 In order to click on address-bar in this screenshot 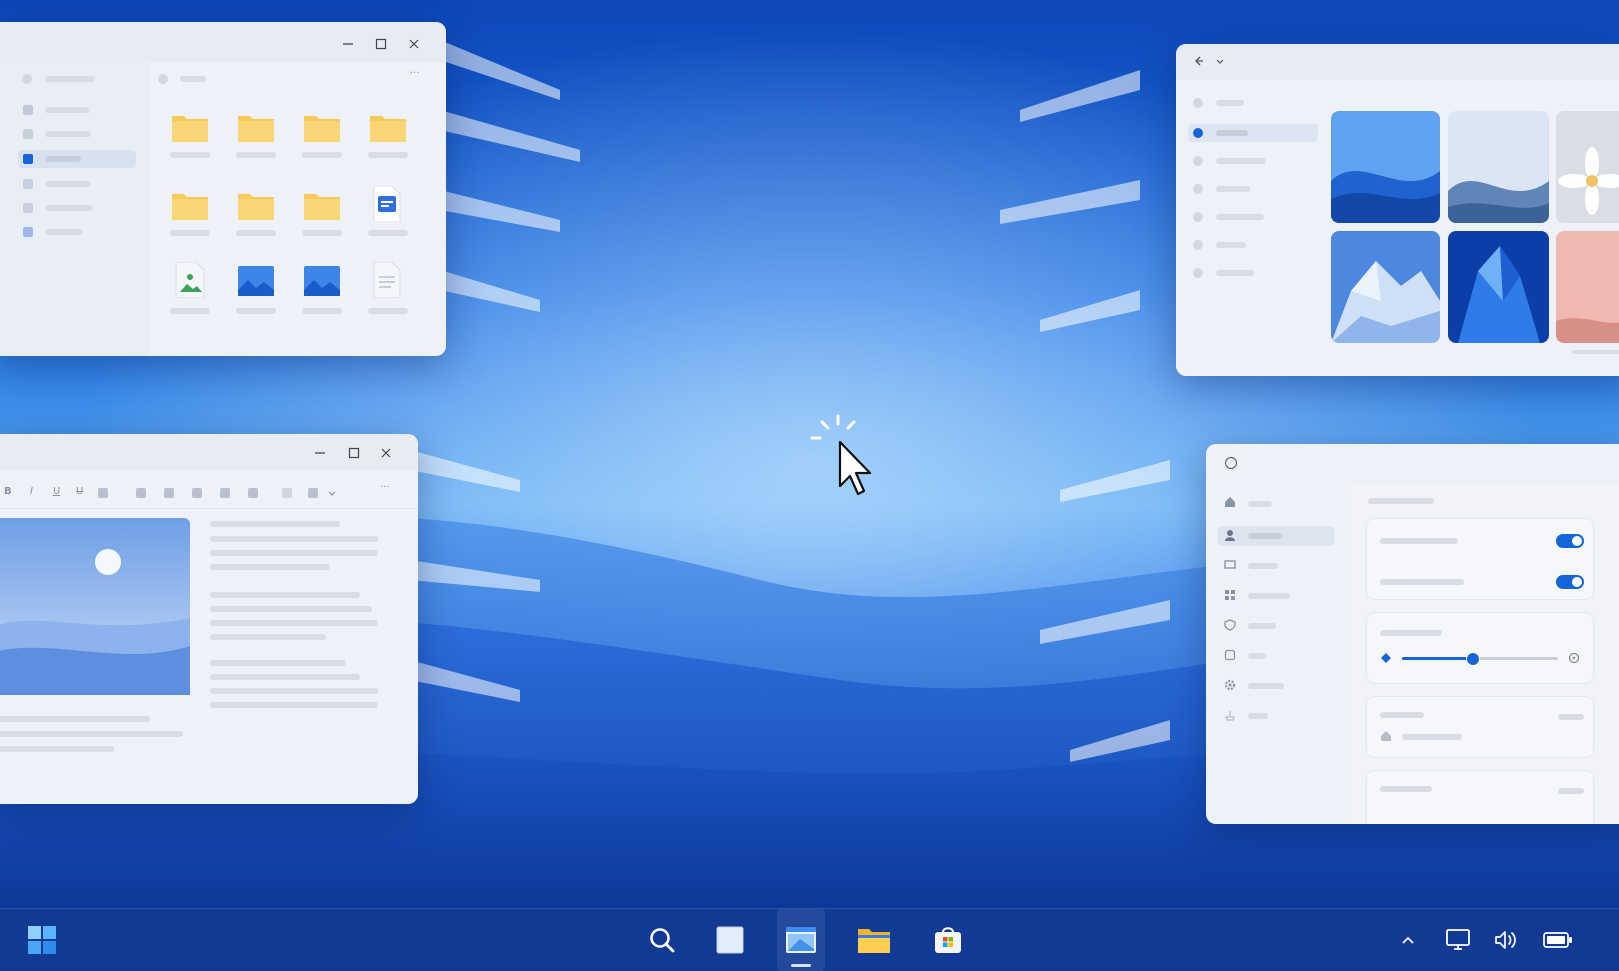, I will do `click(193, 79)`.